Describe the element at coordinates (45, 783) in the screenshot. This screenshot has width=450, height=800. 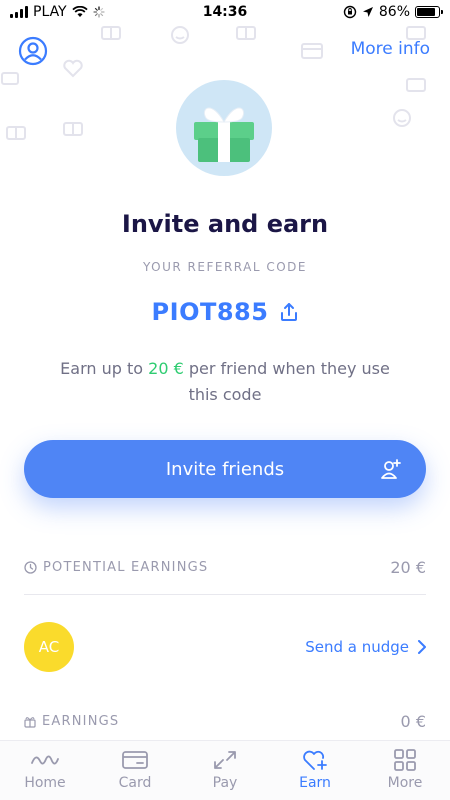
I see `tab-label: Home` at that location.